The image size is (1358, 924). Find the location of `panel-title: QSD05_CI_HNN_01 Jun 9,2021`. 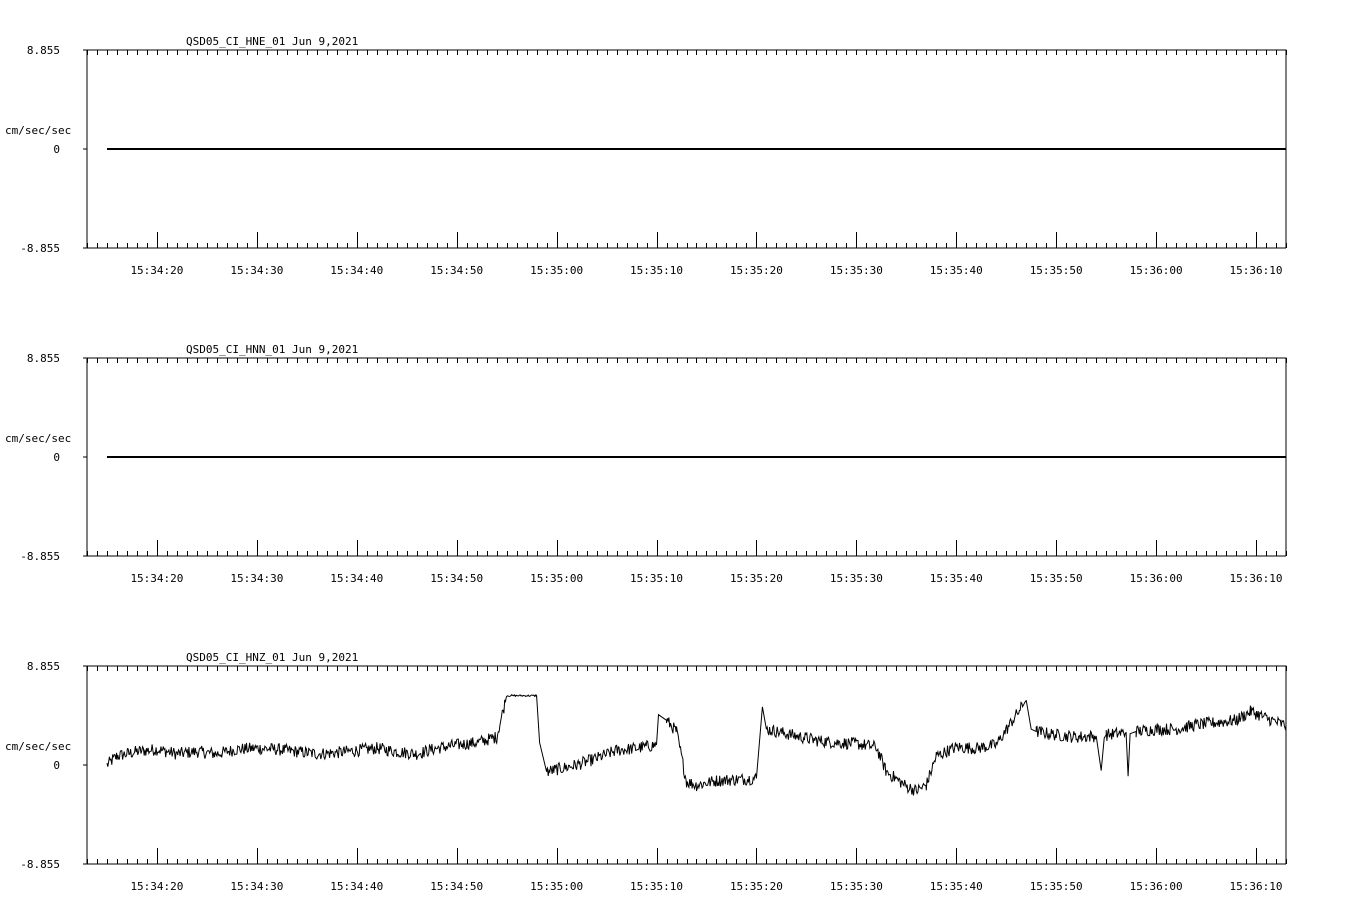

panel-title: QSD05_CI_HNN_01 Jun 9,2021 is located at coordinates (272, 349).